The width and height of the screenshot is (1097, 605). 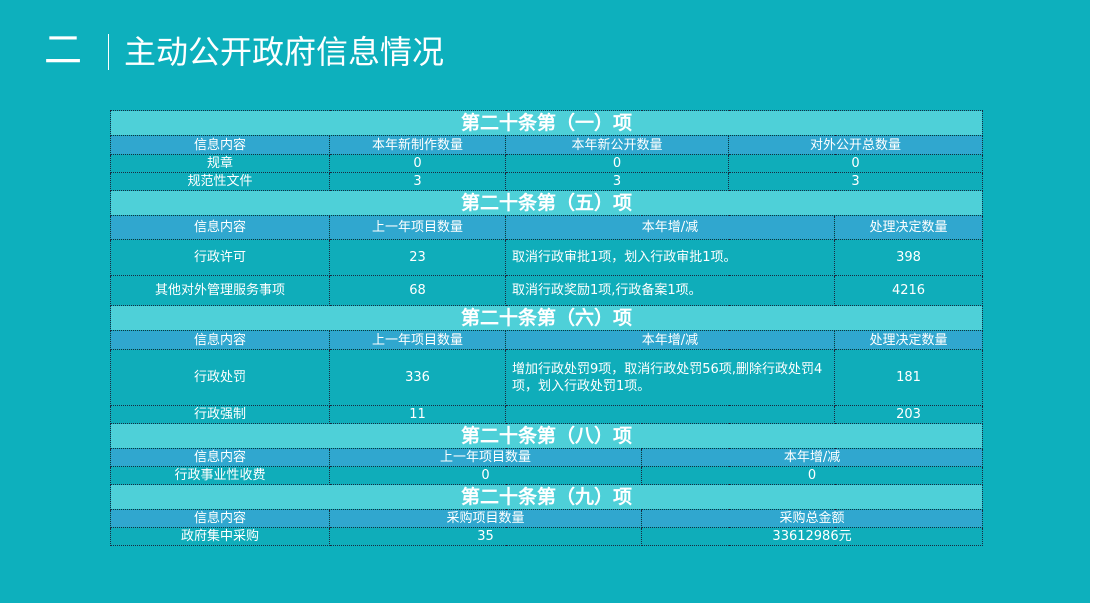 I want to click on table-cell: 33612986元, so click(x=812, y=536).